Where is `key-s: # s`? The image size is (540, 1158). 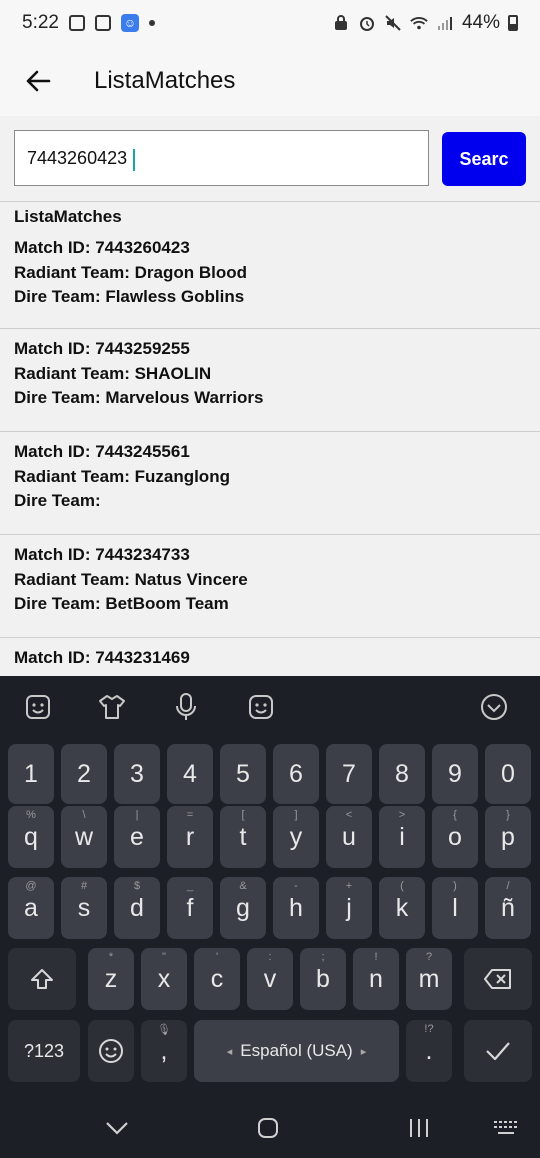
key-s: # s is located at coordinates (84, 908).